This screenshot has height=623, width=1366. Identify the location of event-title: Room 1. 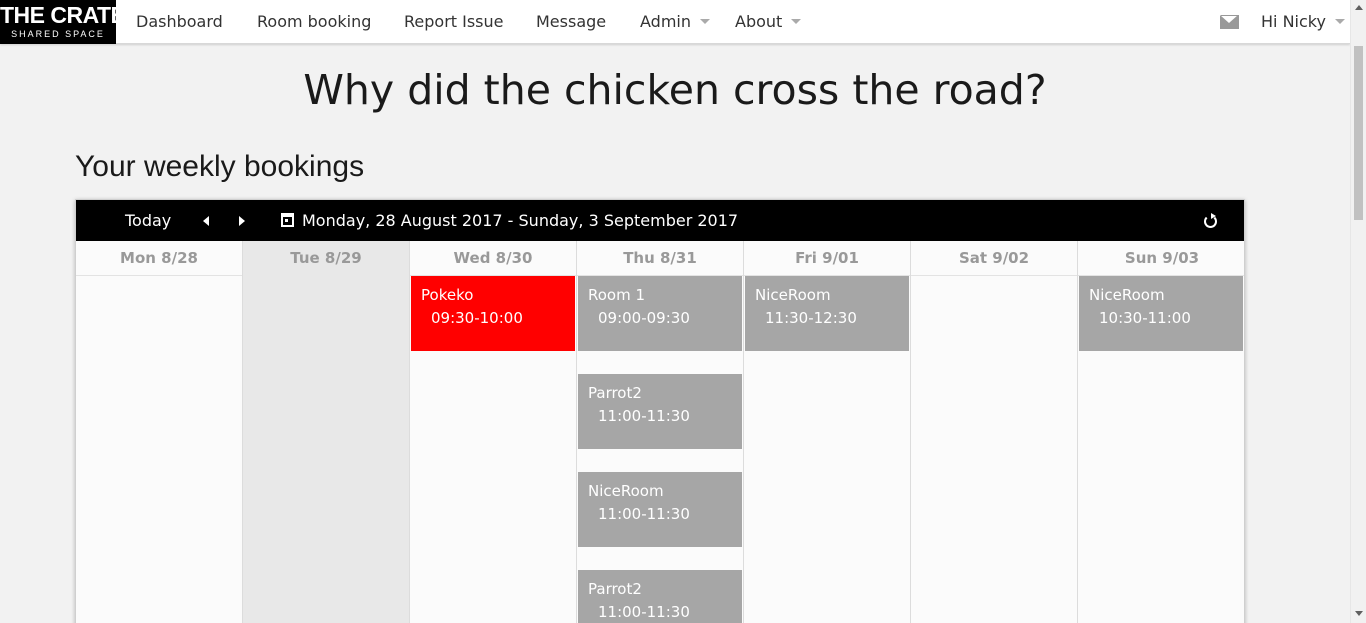
(617, 295).